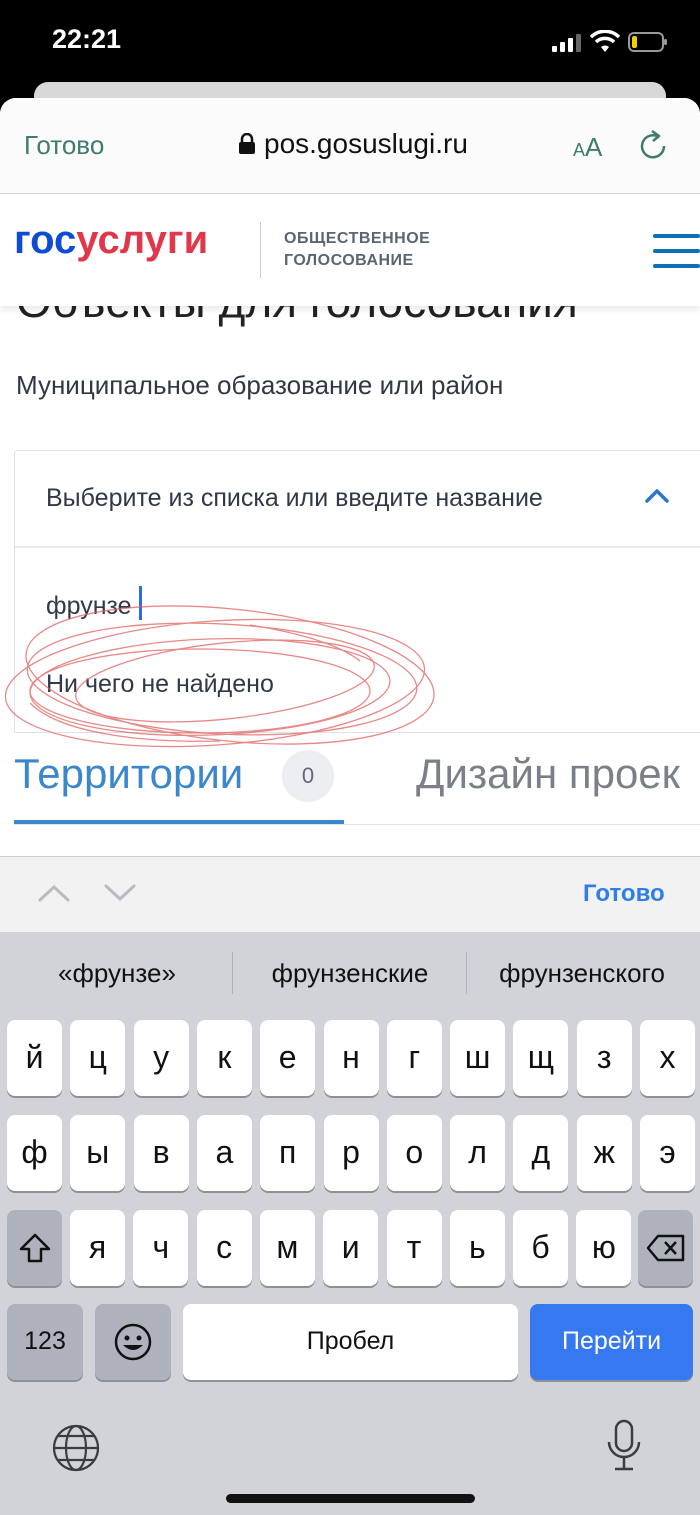 Image resolution: width=700 pixels, height=1515 pixels. Describe the element at coordinates (676, 251) in the screenshot. I see `menu-icon` at that location.